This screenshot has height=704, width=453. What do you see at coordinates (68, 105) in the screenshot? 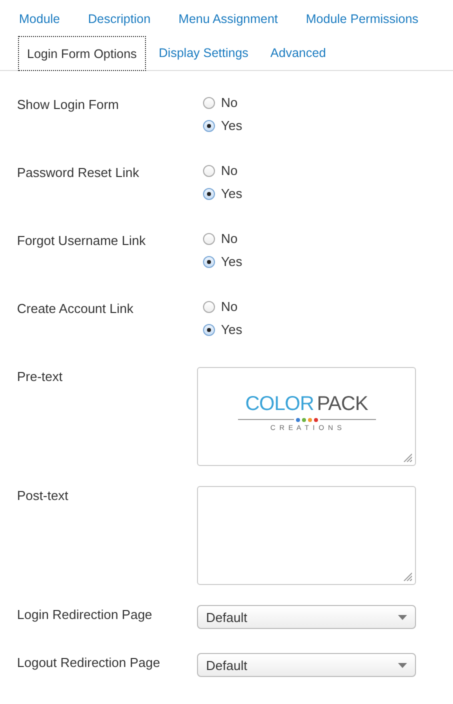
I see `field-label: Show Login Form` at bounding box center [68, 105].